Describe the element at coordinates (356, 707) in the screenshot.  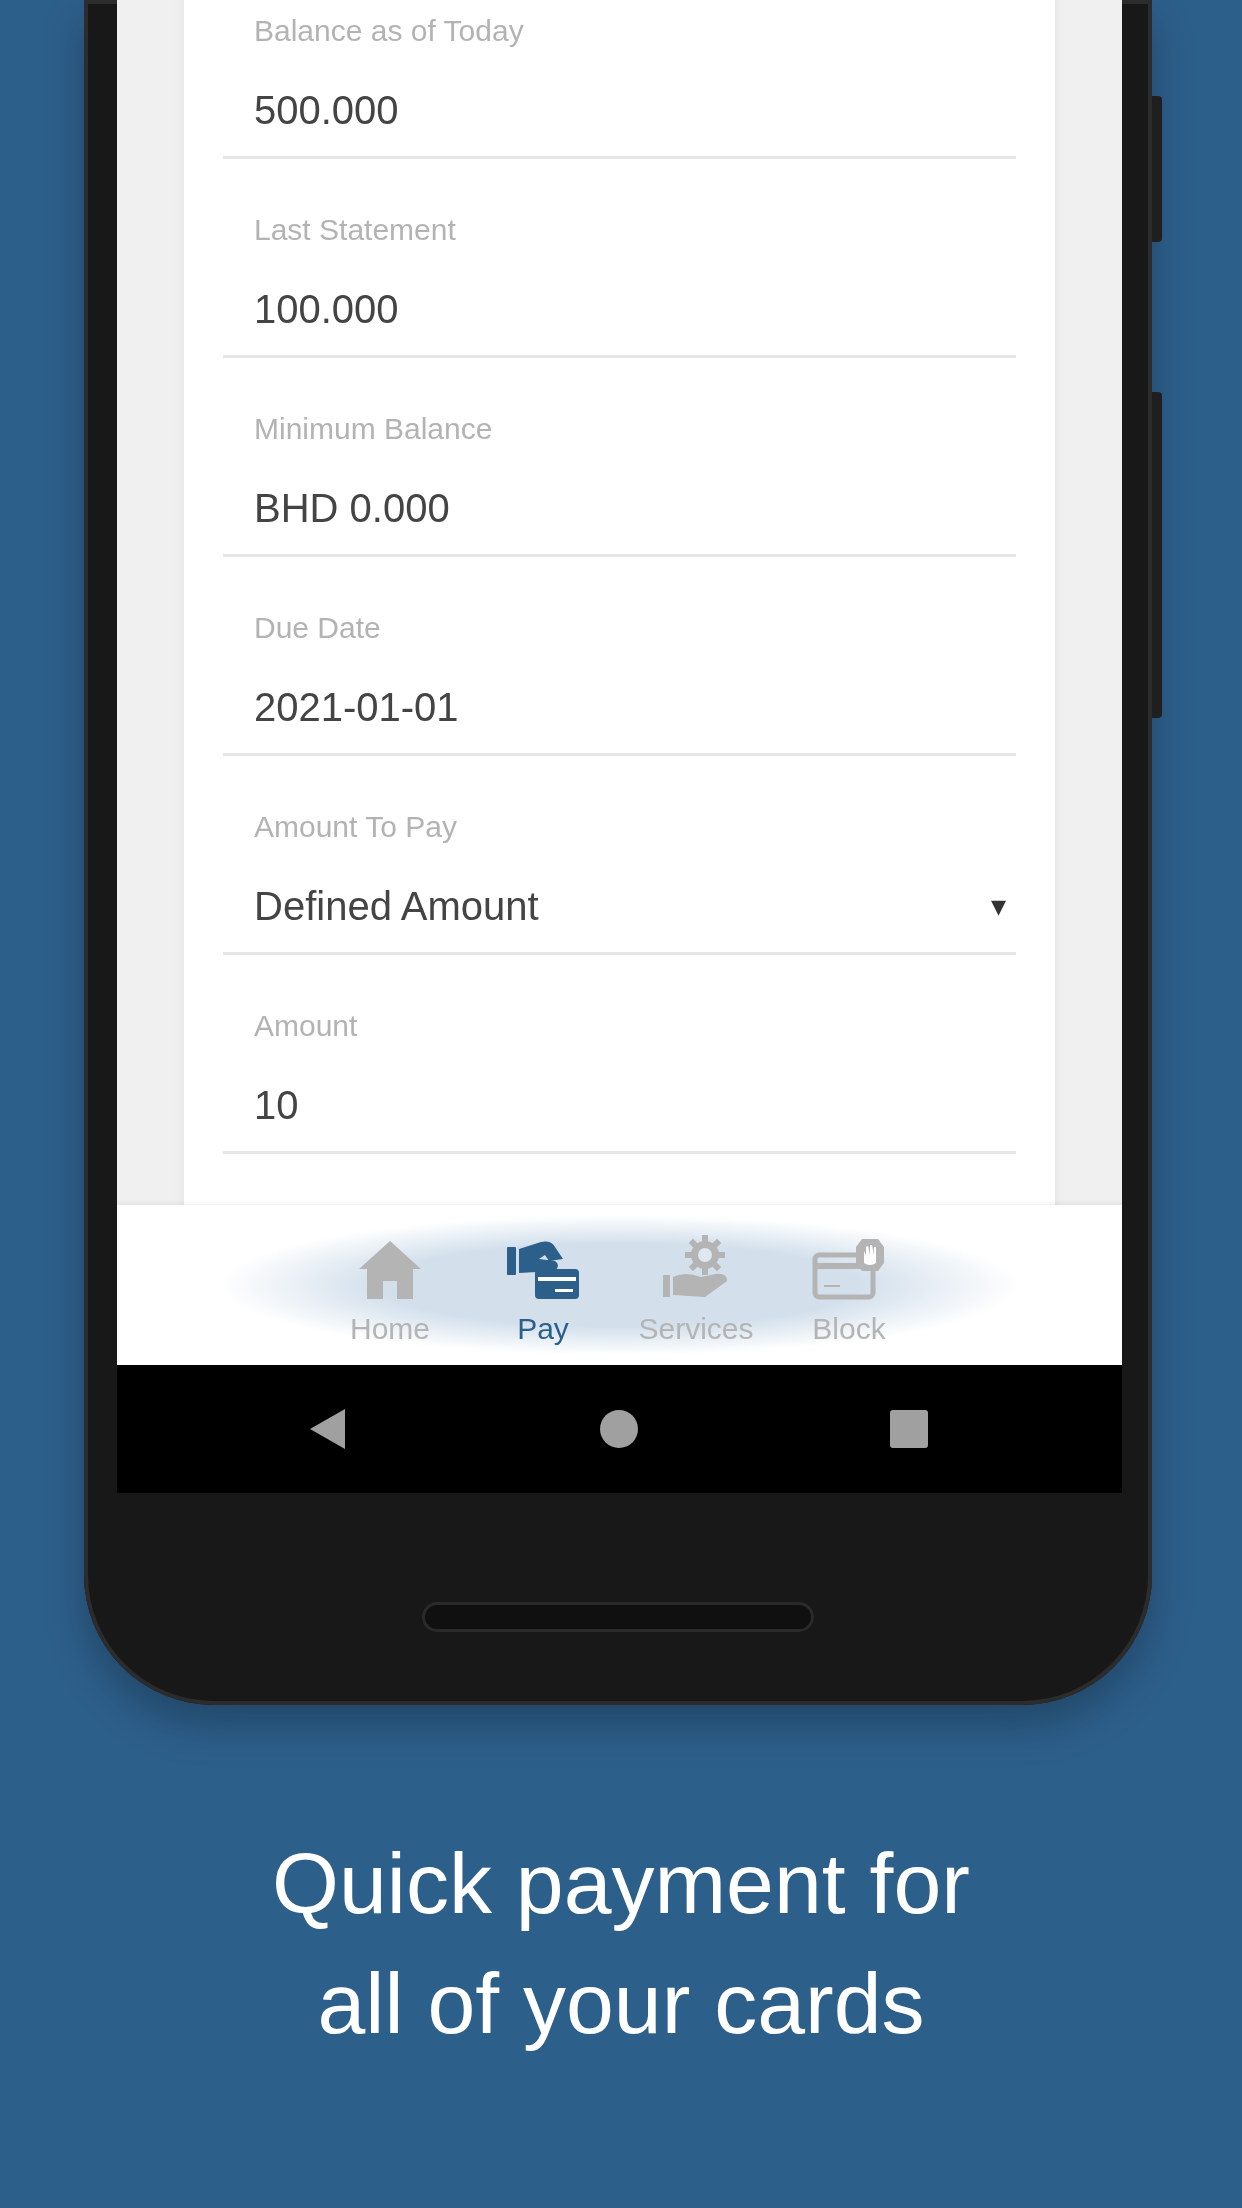
I see `field-value: 2021-01-01` at that location.